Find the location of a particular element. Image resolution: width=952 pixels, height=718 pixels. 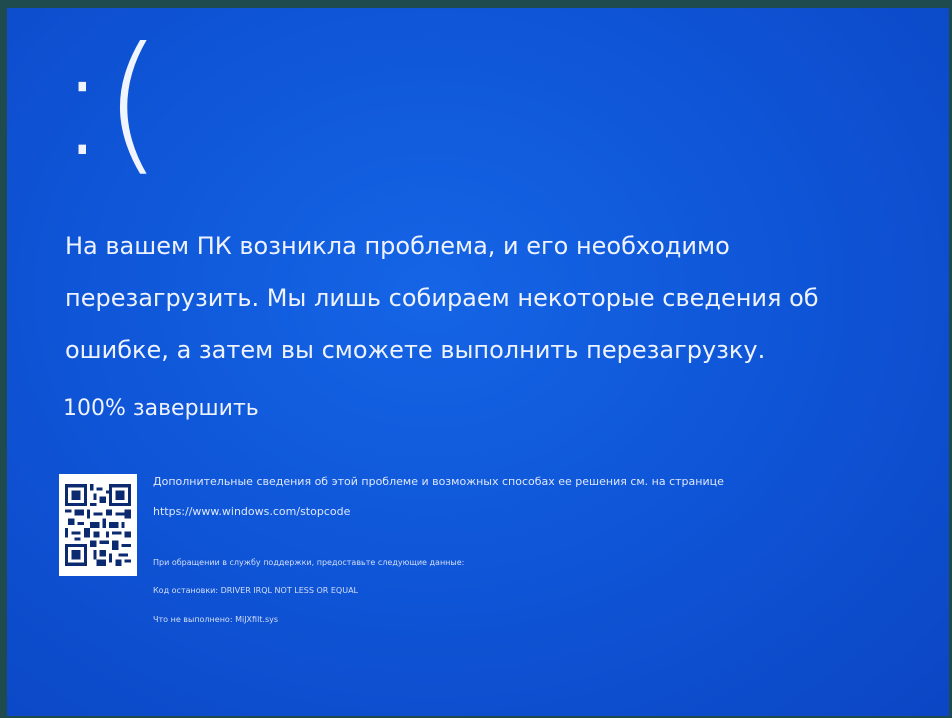

qr-code-graphic is located at coordinates (98, 525).